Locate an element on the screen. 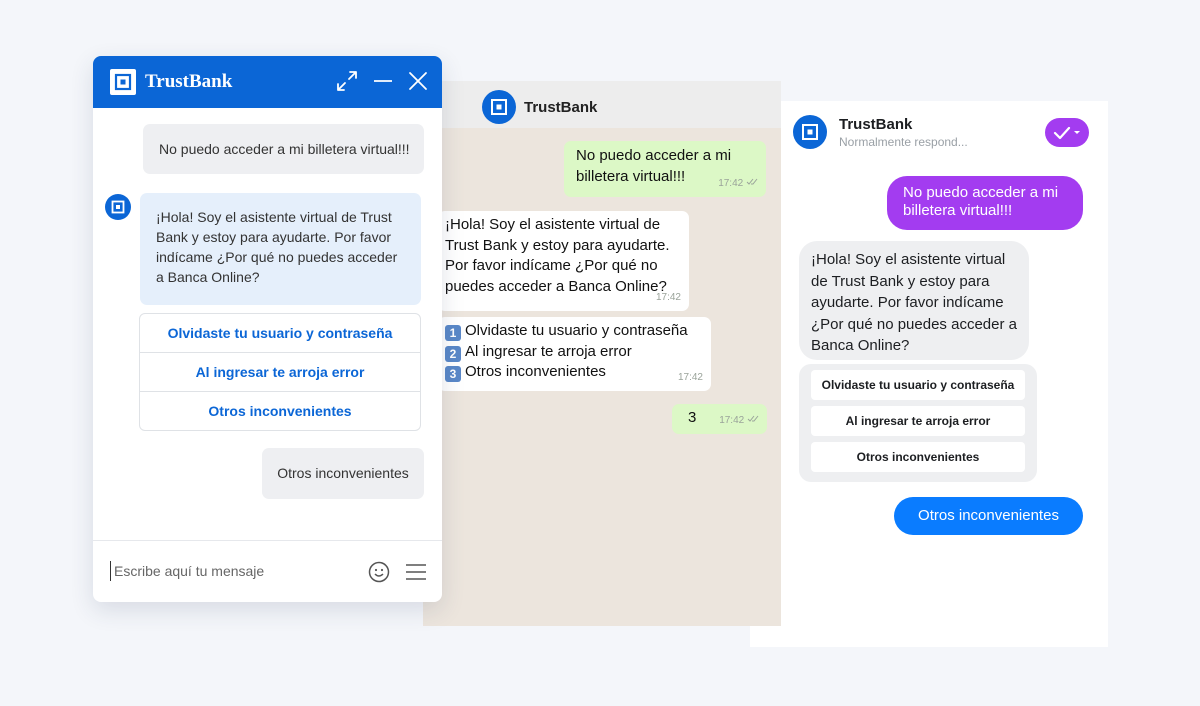 This screenshot has width=1200, height=706. minimize-icon is located at coordinates (383, 81).